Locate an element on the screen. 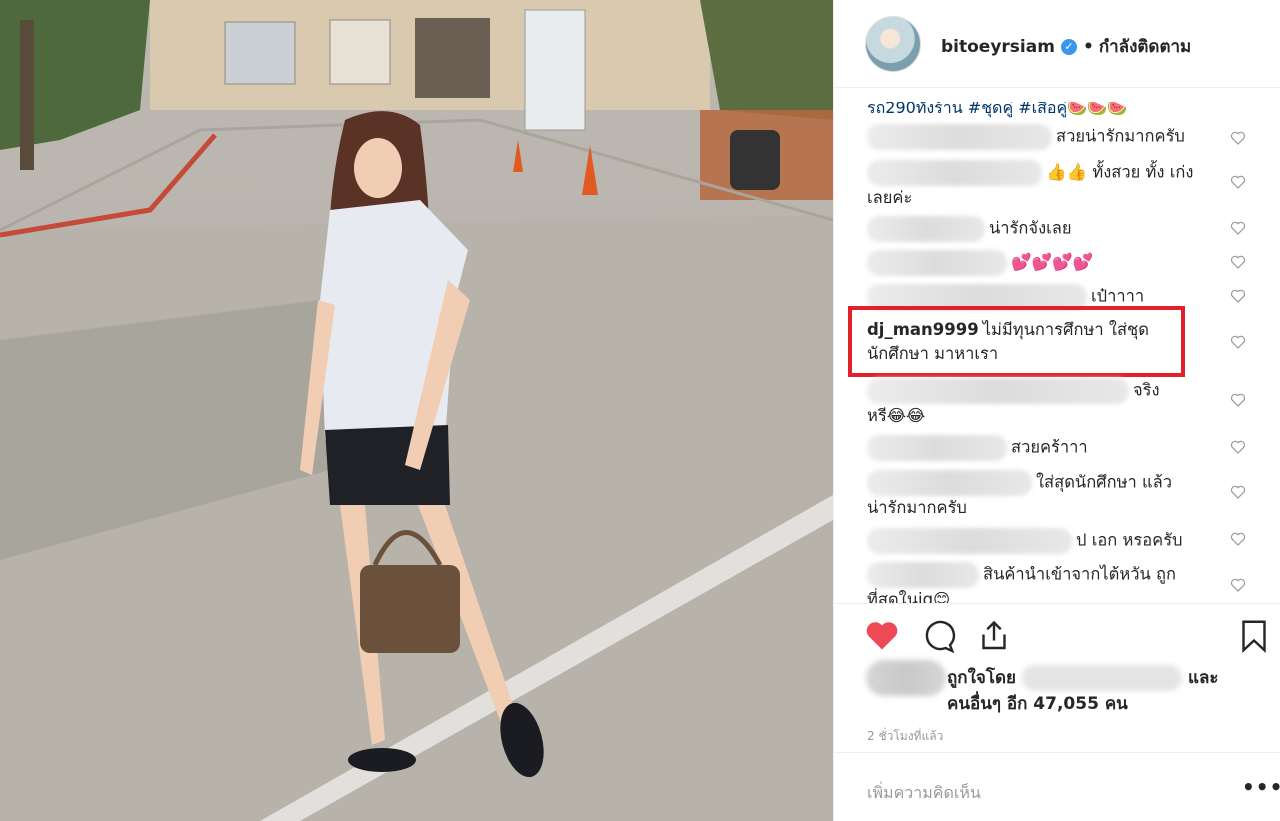 This screenshot has width=1280, height=821. liked-by-line: ถูกใจโดย และ is located at coordinates (1083, 677).